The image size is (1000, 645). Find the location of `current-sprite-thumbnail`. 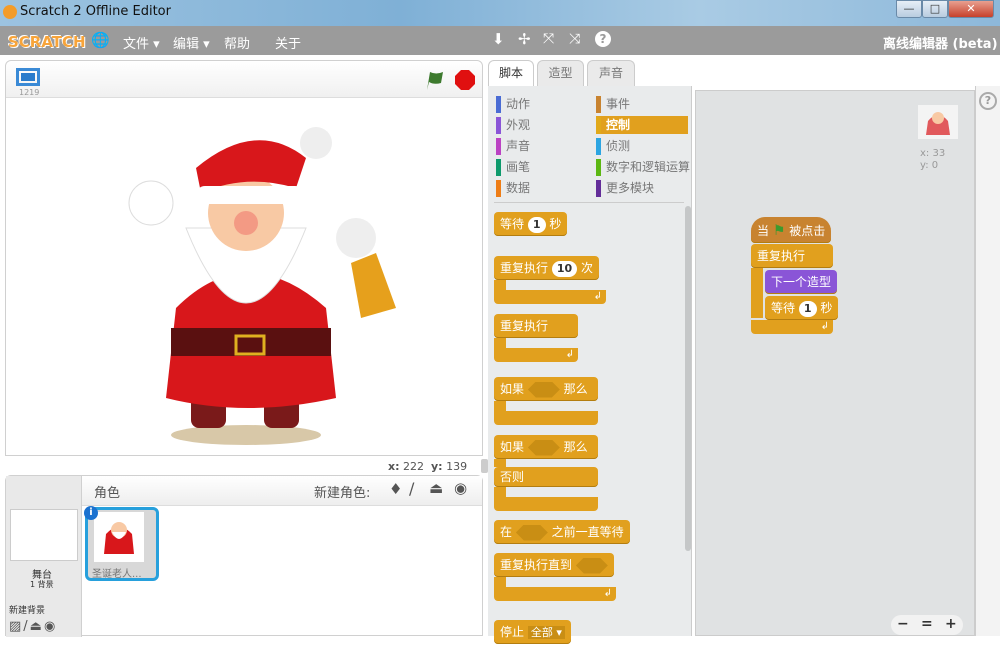

current-sprite-thumbnail is located at coordinates (938, 122).